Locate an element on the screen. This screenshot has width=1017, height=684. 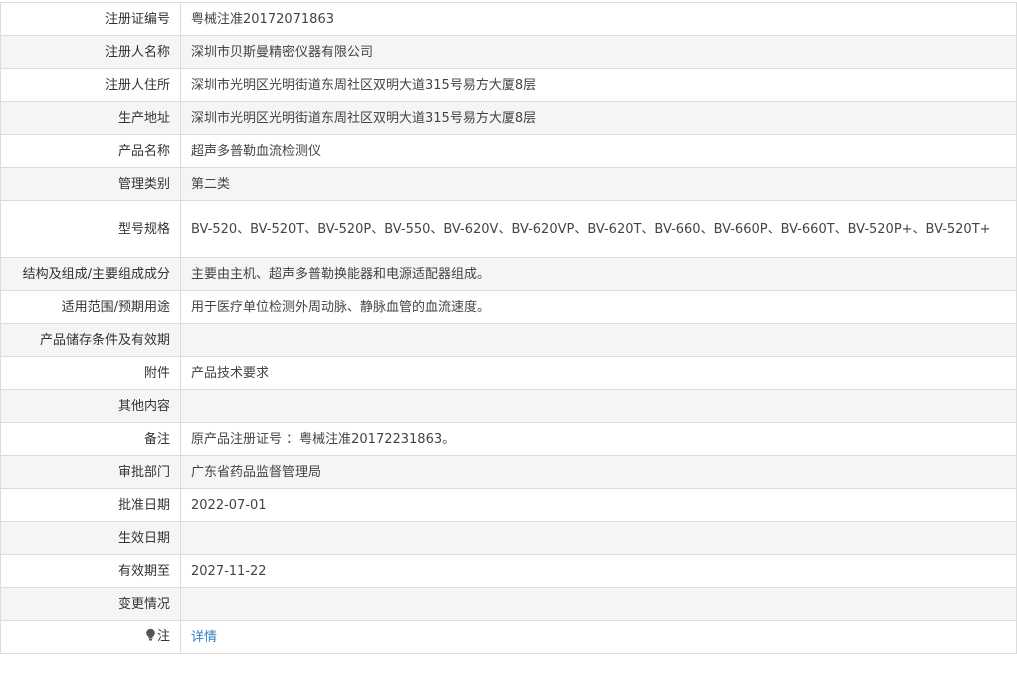
row-remarks: 备注 原产品注册证号 ：粤械注准20172231863。 is located at coordinates (508, 439).